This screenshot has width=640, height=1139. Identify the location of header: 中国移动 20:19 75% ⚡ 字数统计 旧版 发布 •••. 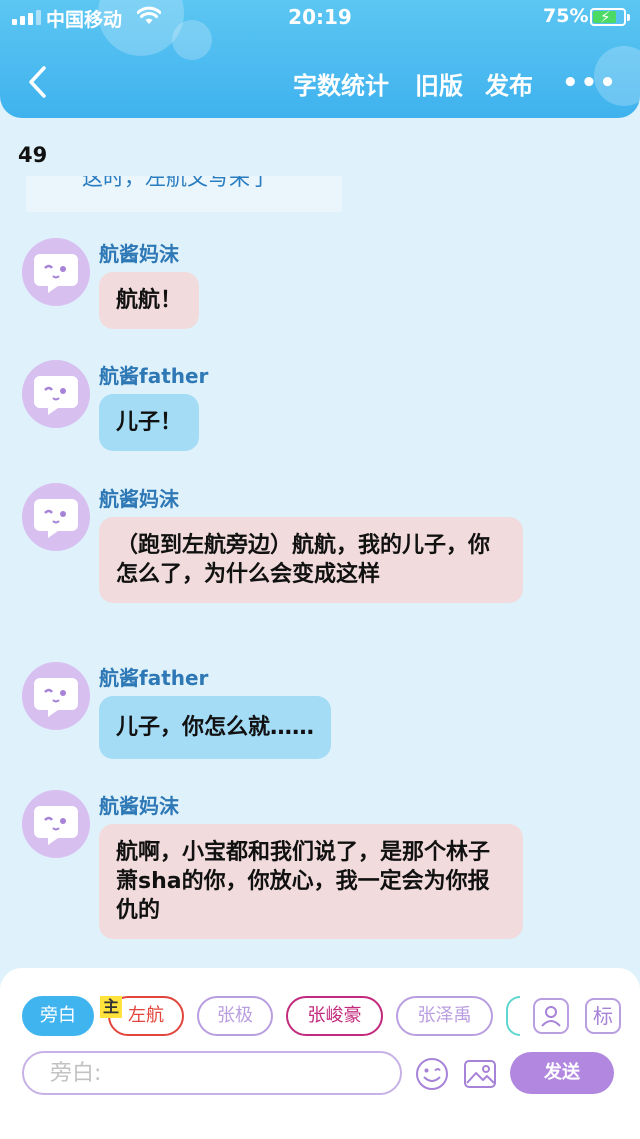
(320, 59).